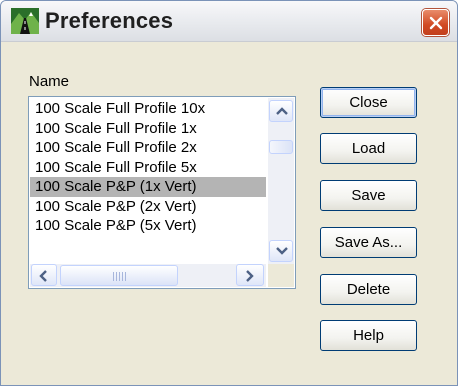 The width and height of the screenshot is (458, 386). I want to click on list-item: 100 Scale Full Profile 10x, so click(148, 109).